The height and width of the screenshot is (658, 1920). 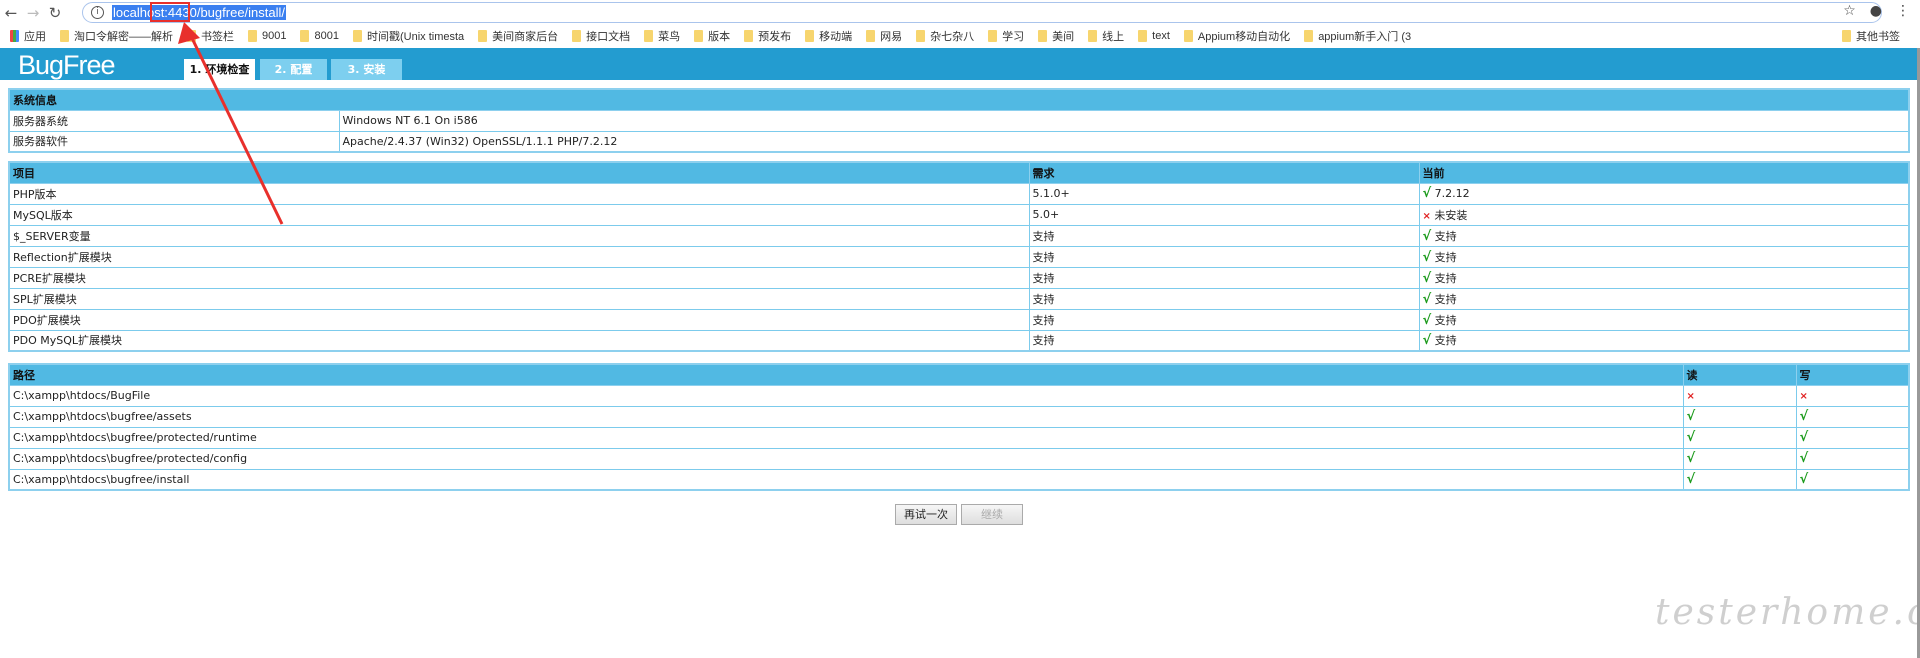 What do you see at coordinates (199, 12) in the screenshot?
I see `url-text: localhost:4430/bugfree/install/` at bounding box center [199, 12].